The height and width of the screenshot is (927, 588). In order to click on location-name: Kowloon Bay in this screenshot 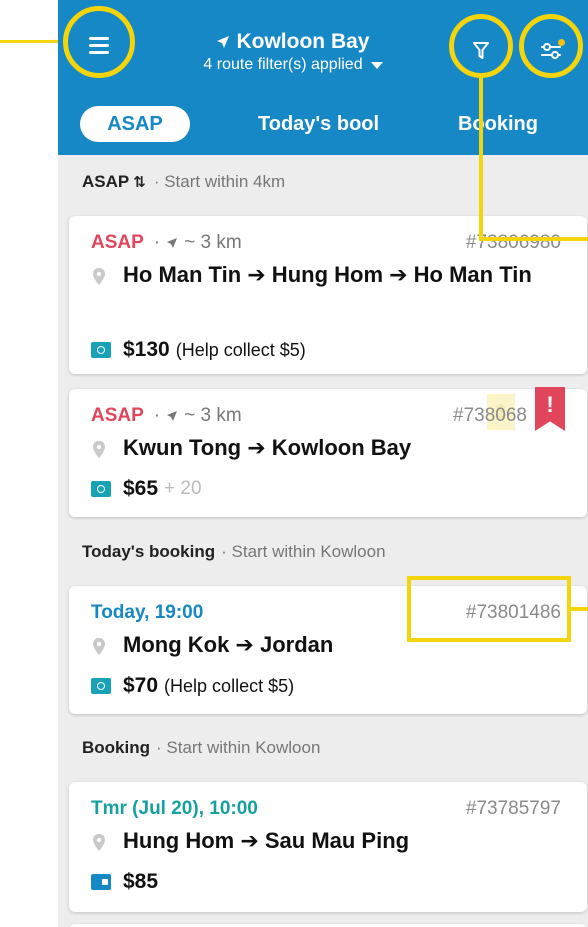, I will do `click(303, 41)`.